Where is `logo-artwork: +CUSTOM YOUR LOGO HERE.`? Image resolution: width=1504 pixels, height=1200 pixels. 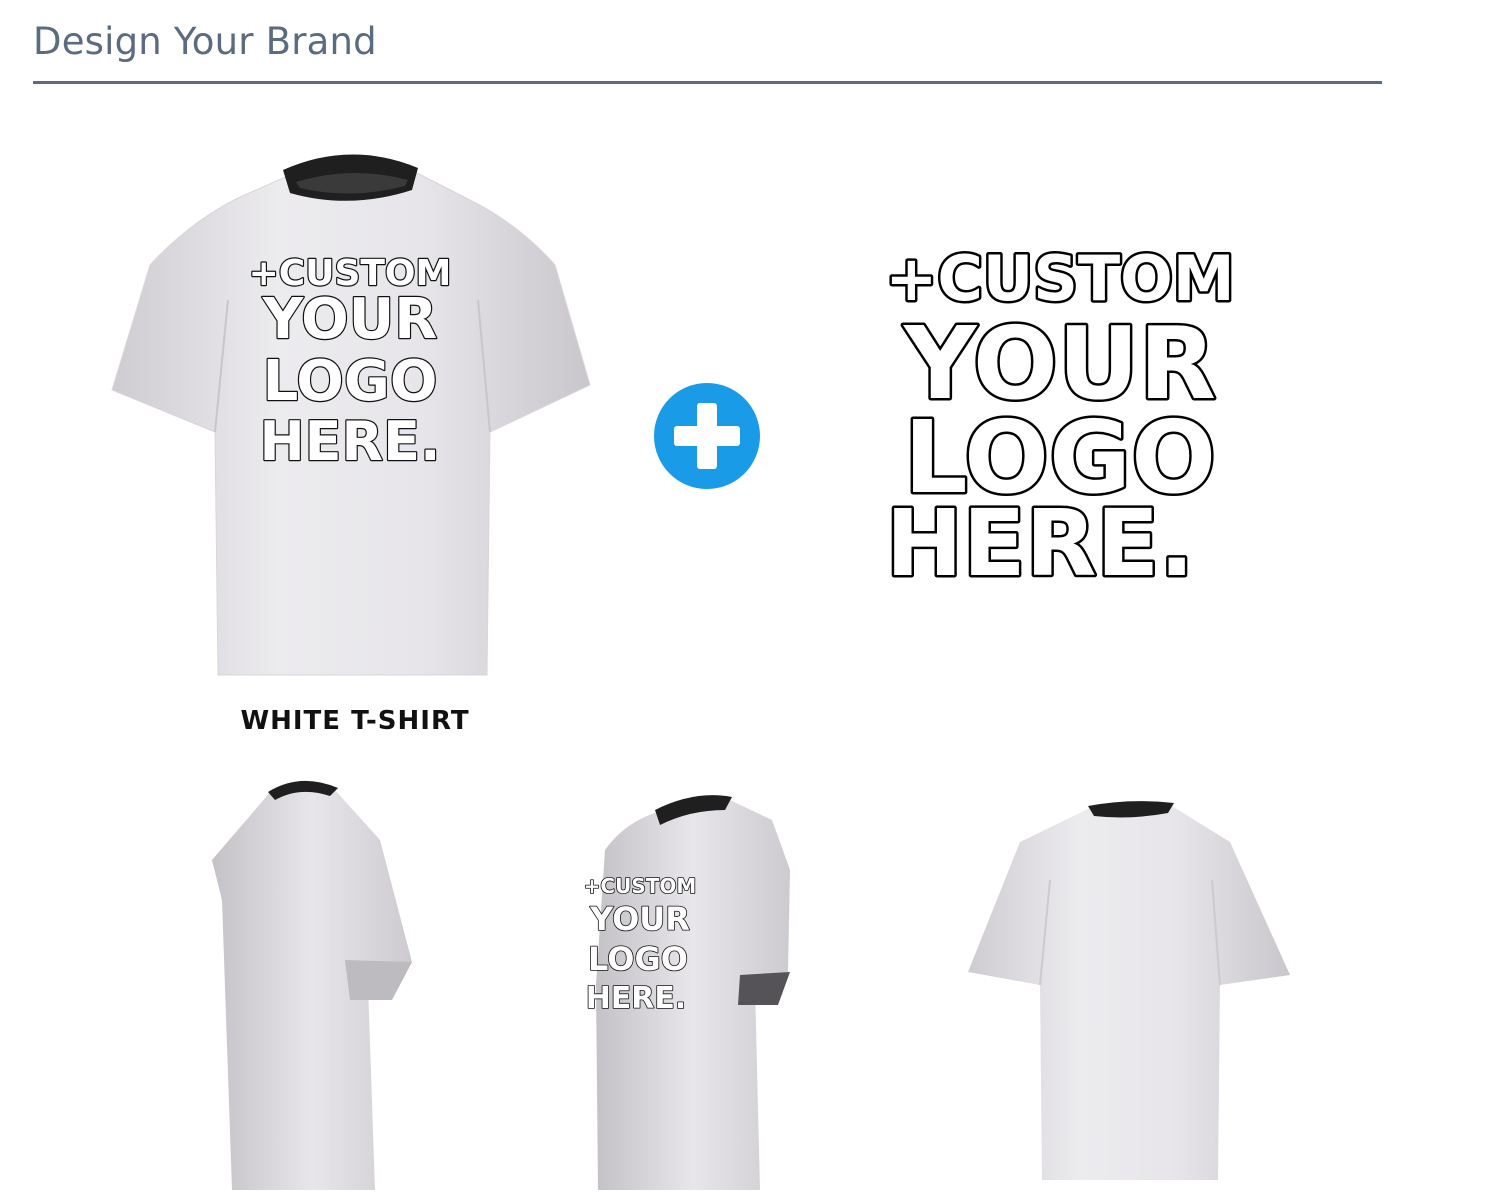 logo-artwork: +CUSTOM YOUR LOGO HERE. is located at coordinates (1060, 420).